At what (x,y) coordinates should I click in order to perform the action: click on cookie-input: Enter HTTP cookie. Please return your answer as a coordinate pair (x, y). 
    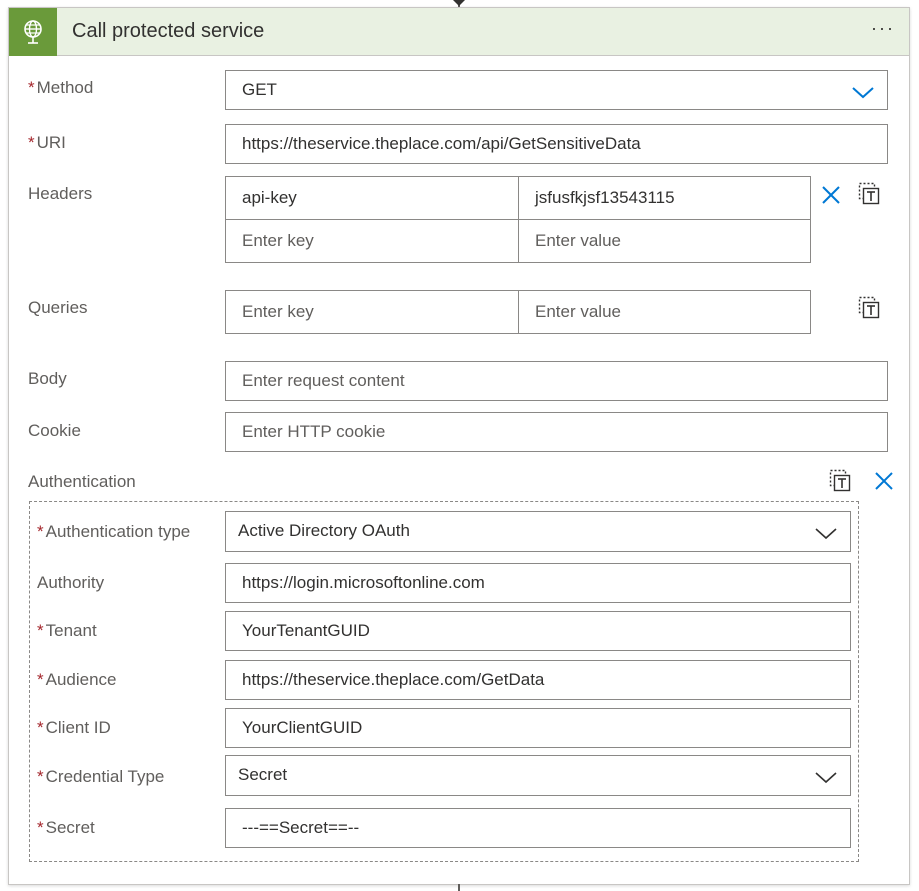
    Looking at the image, I should click on (556, 432).